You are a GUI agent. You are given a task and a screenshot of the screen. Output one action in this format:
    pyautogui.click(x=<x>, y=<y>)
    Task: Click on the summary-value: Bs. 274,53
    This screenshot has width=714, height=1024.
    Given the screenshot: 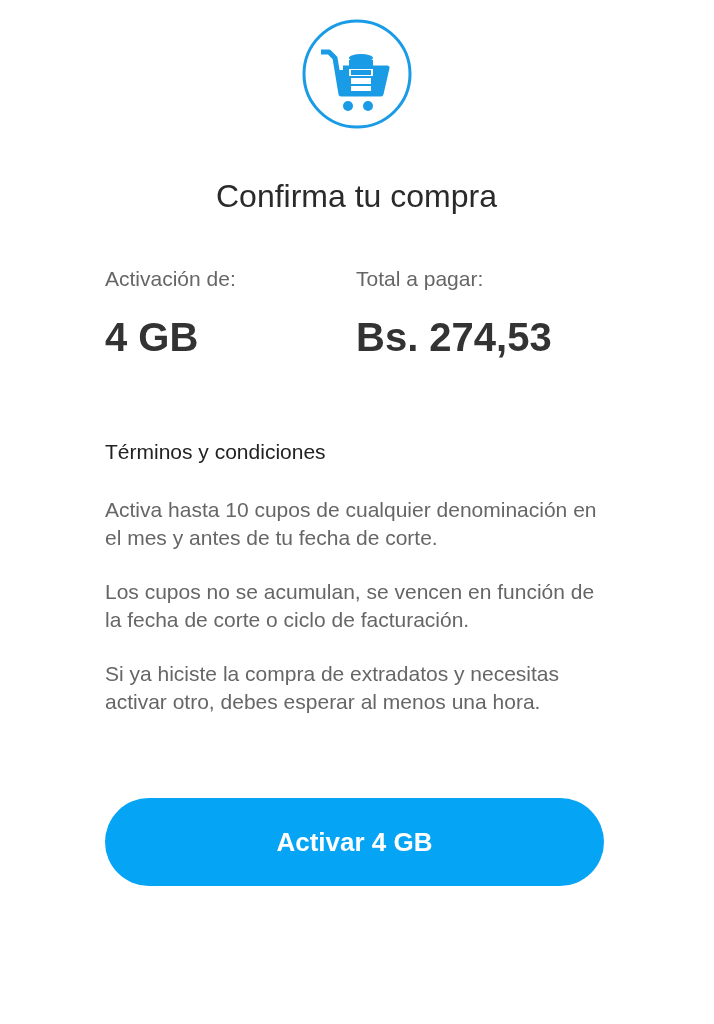 What is the action you would take?
    pyautogui.click(x=454, y=337)
    